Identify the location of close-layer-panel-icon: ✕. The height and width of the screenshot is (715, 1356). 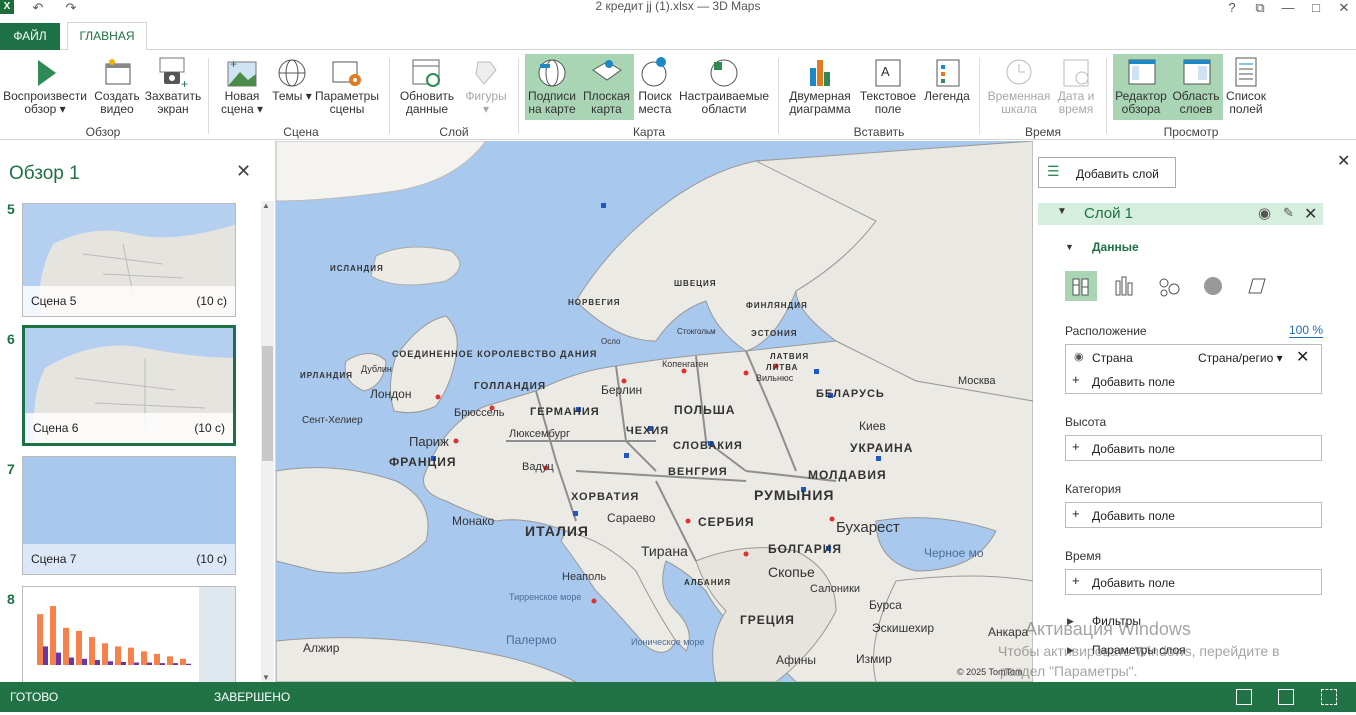
(1343, 161).